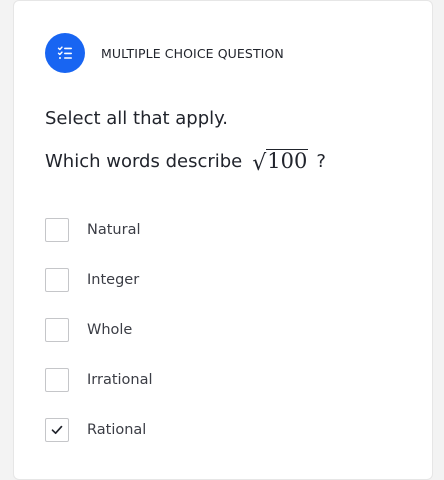 This screenshot has height=480, width=444. I want to click on radicand: 100, so click(287, 160).